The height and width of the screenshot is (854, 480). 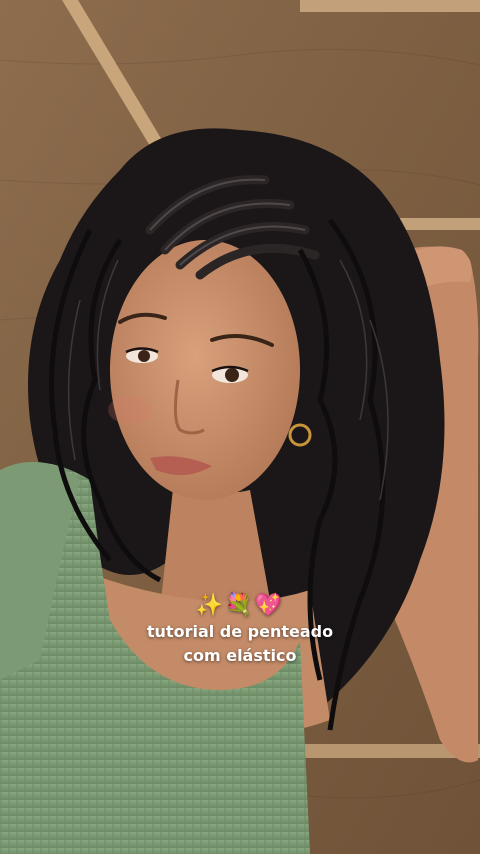 I want to click on caption-line-1: tutorial de penteado, so click(x=240, y=631).